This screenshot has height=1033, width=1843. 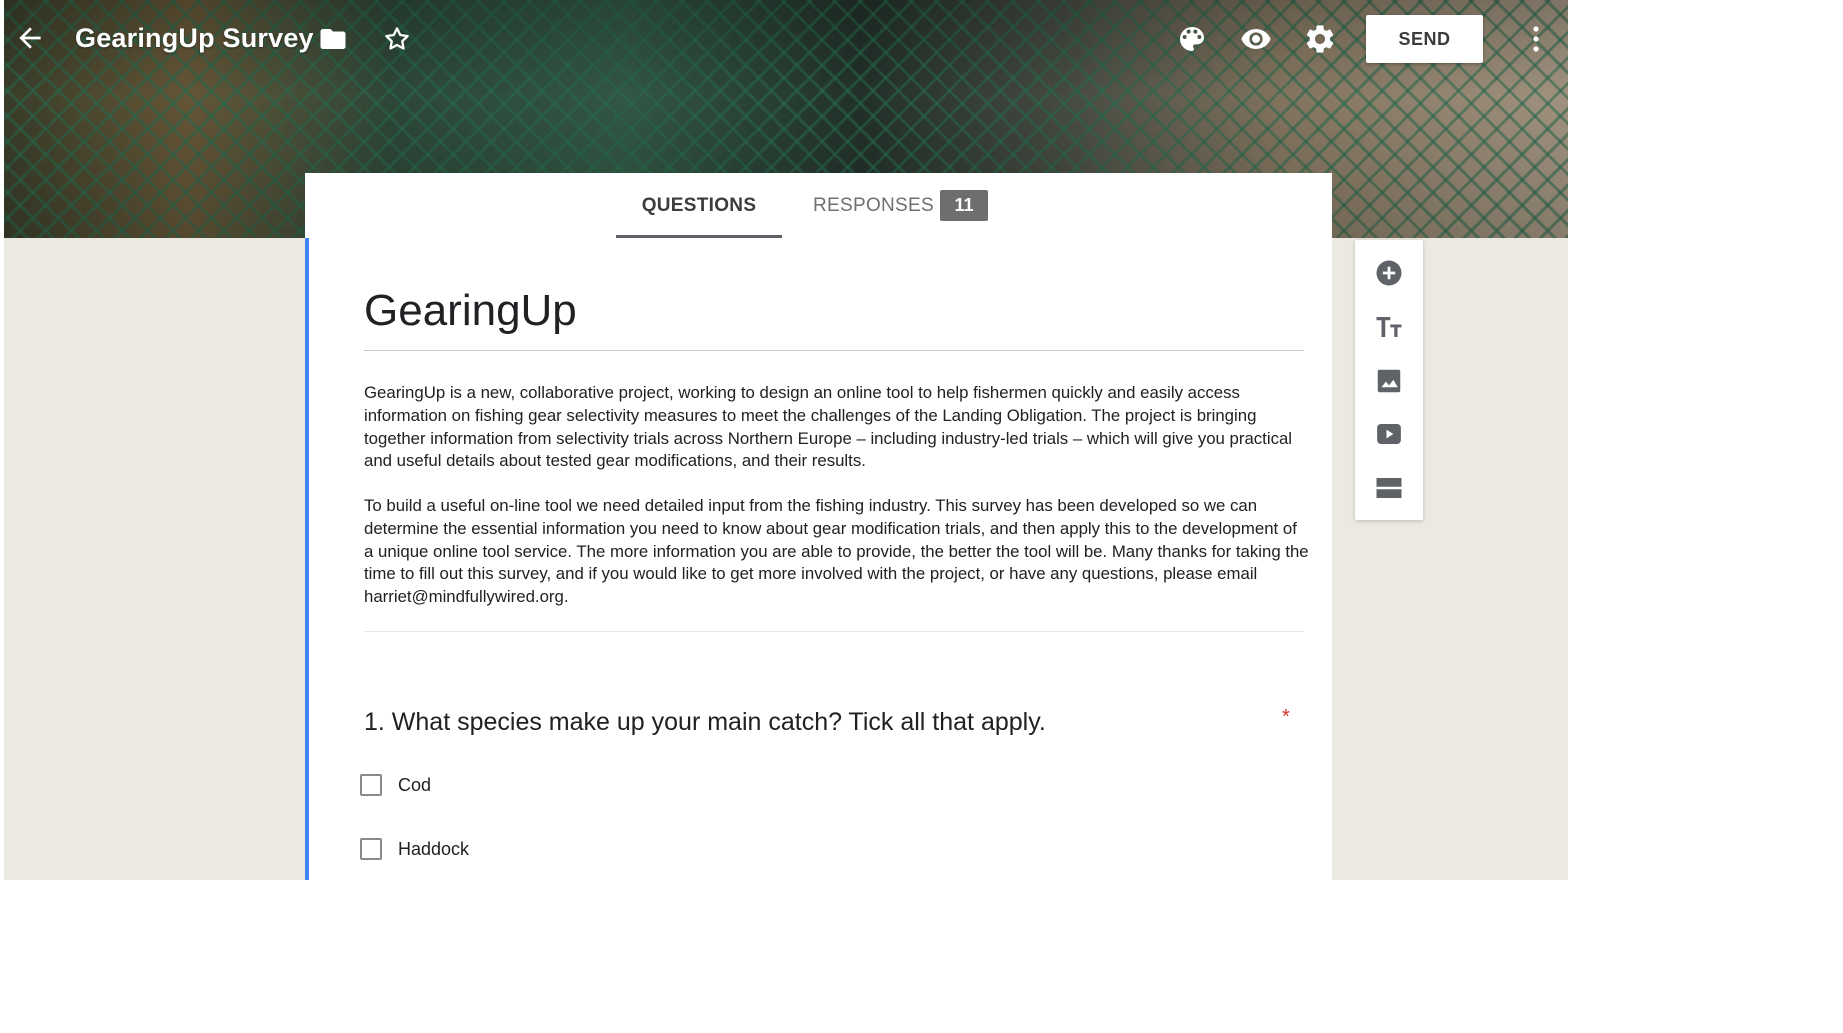 I want to click on star-icon, so click(x=397, y=39).